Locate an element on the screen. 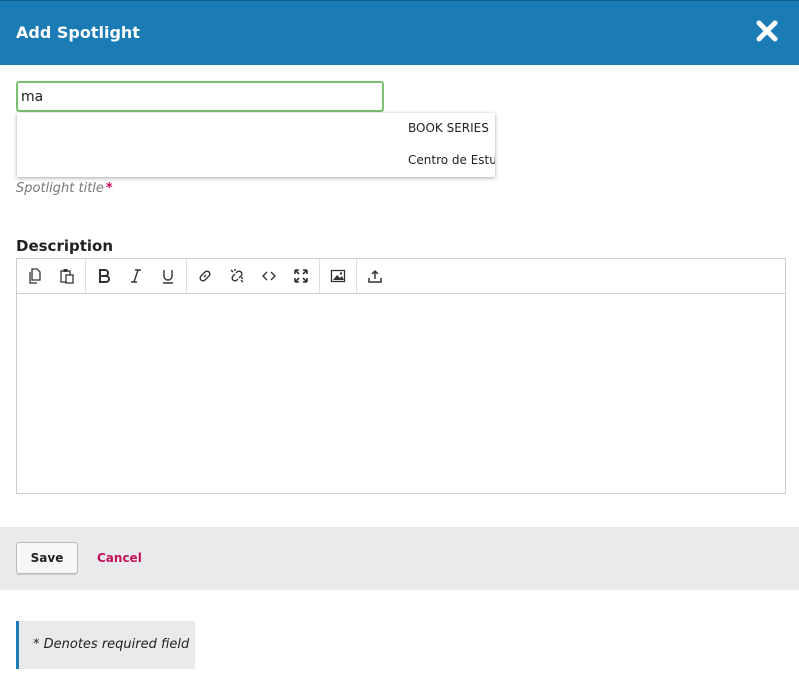  code-icon is located at coordinates (269, 276).